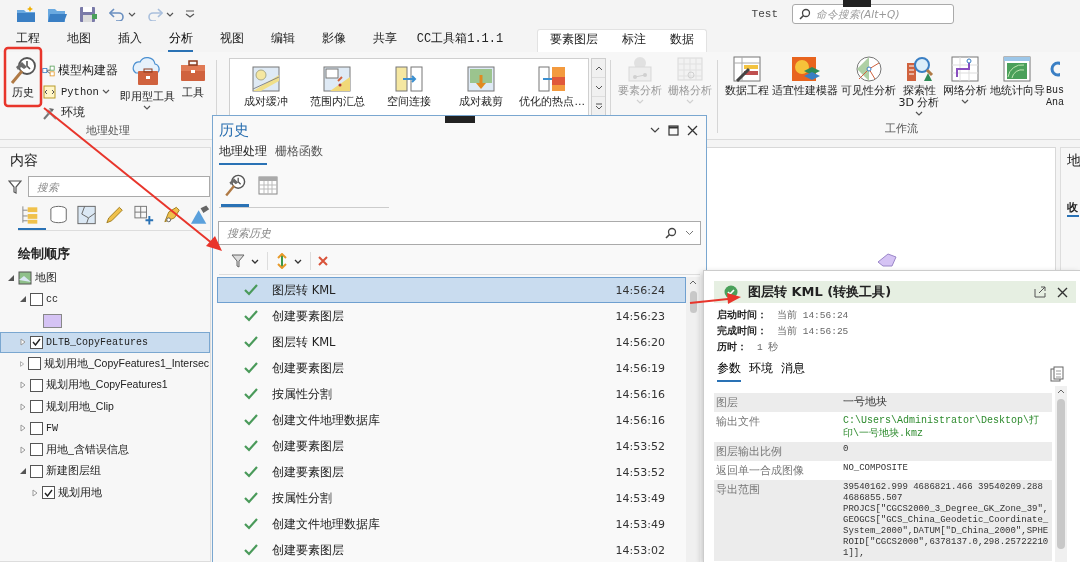 The image size is (1080, 562). Describe the element at coordinates (451, 290) in the screenshot. I see `history-row: 图层转 KML 14:56:24` at that location.